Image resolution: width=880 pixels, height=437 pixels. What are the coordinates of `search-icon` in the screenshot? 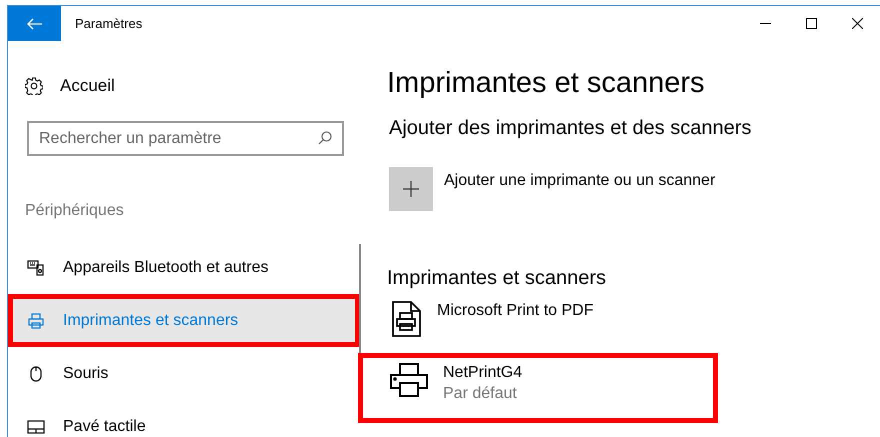 It's located at (325, 138).